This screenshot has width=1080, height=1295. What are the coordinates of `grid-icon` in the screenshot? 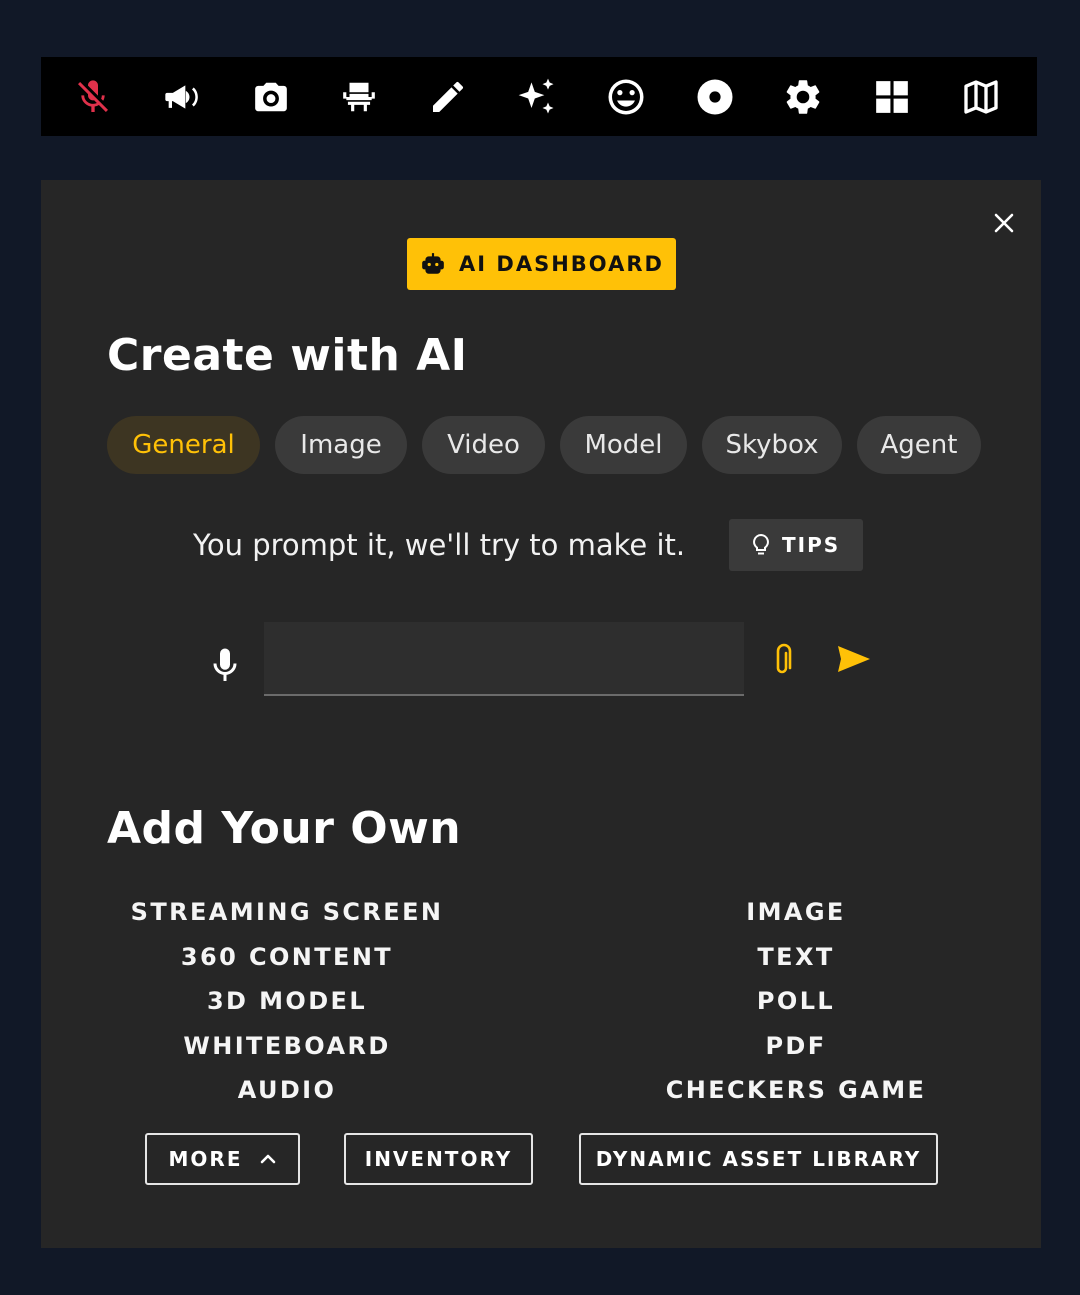 It's located at (892, 96).